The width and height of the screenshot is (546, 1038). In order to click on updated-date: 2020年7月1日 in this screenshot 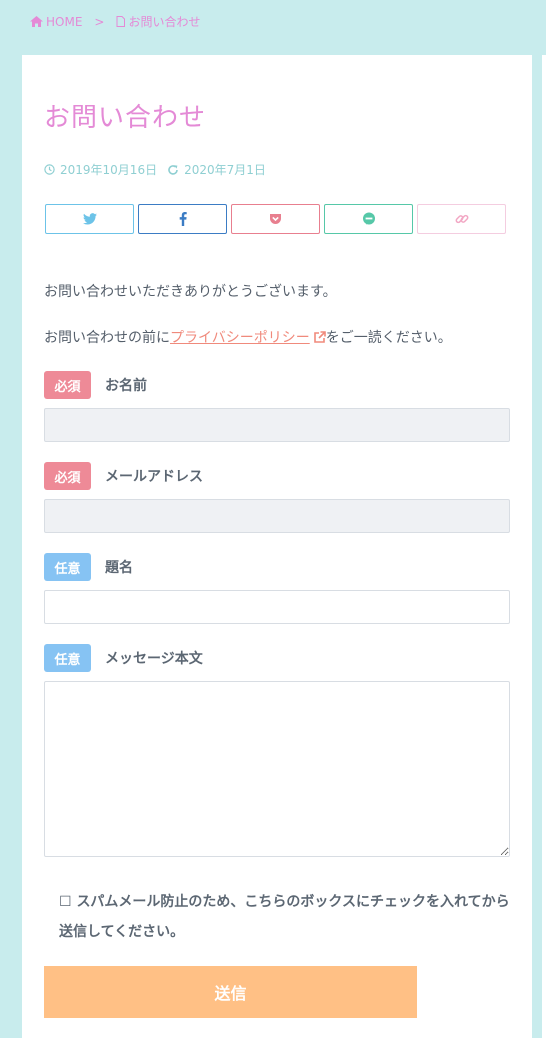, I will do `click(216, 169)`.